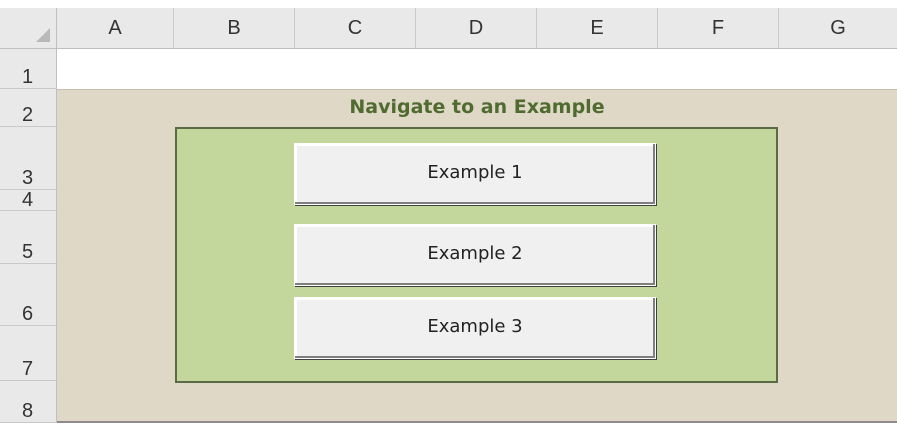 The height and width of the screenshot is (428, 897). What do you see at coordinates (115, 28) in the screenshot?
I see `column-header-a: A` at bounding box center [115, 28].